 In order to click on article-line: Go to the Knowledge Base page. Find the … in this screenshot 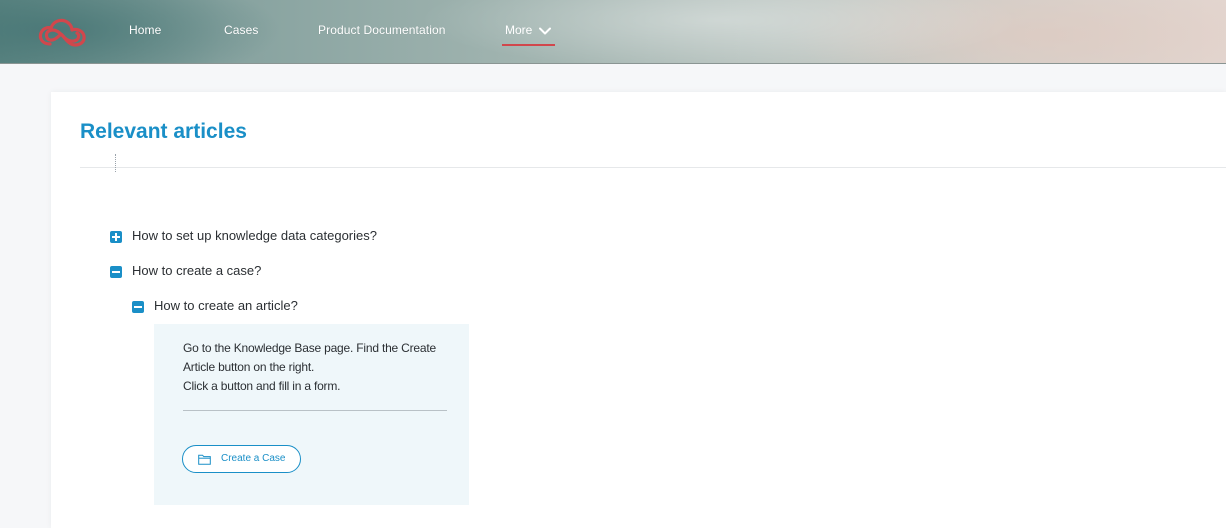, I will do `click(309, 348)`.